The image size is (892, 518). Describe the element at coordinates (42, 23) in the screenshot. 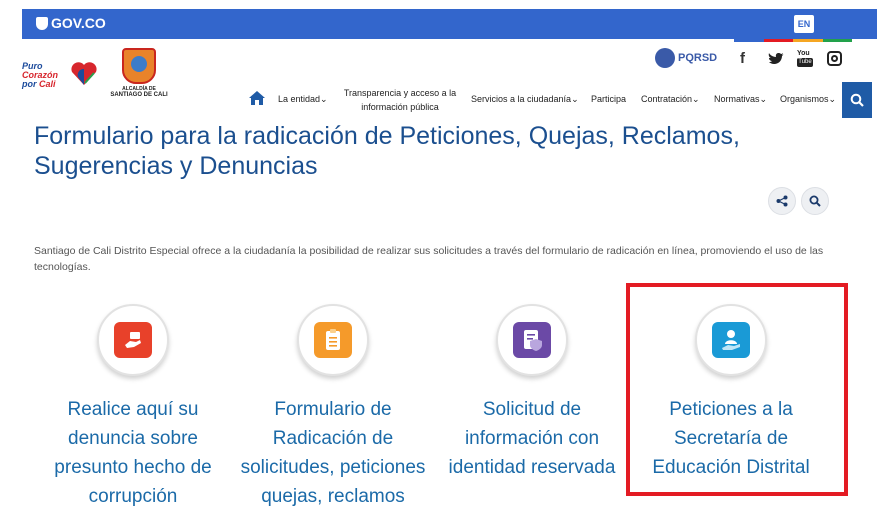

I see `govco-shield-icon` at that location.